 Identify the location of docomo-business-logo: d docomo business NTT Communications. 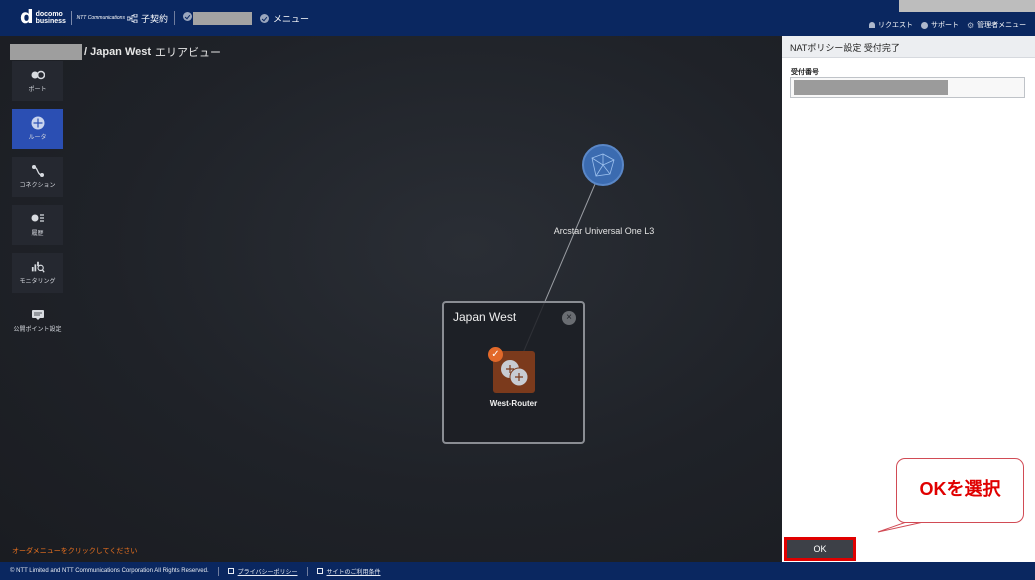
(72, 17).